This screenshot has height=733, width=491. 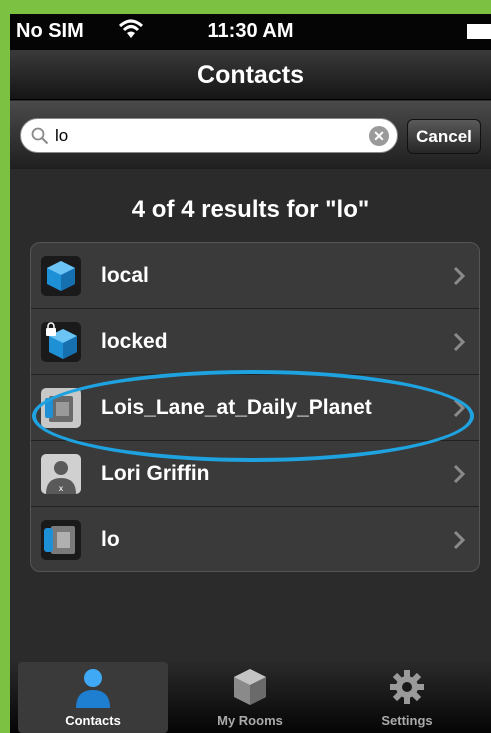 What do you see at coordinates (236, 407) in the screenshot?
I see `list-item-label: Lois_Lane_at_Daily_Planet` at bounding box center [236, 407].